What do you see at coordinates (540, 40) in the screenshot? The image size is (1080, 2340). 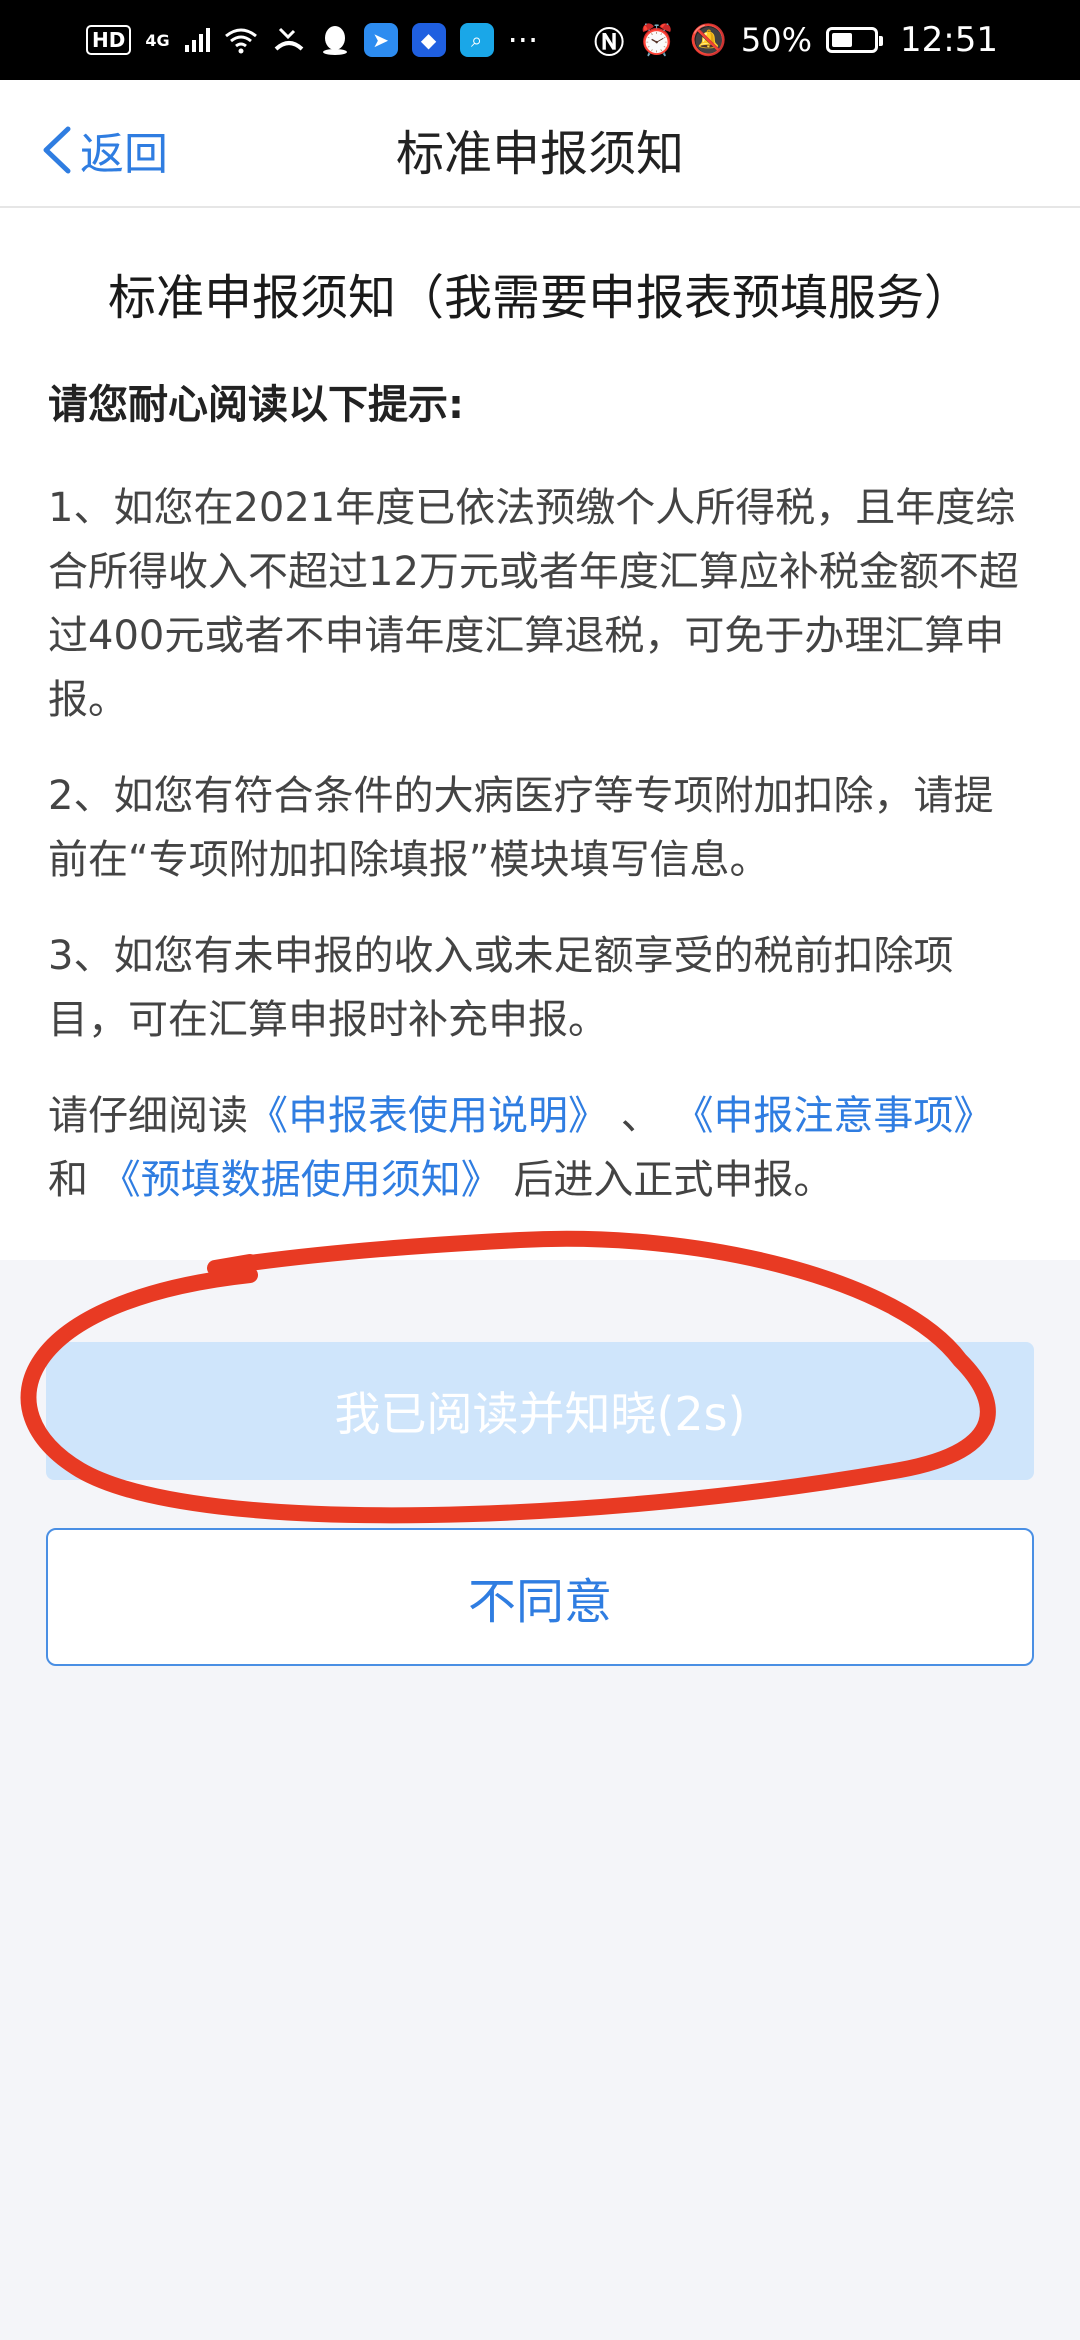 I see `status-bar: HD 4G ➤ ◆ ⌕ ··· Ⓝ ⏰ 🔕 50% 12:51` at bounding box center [540, 40].